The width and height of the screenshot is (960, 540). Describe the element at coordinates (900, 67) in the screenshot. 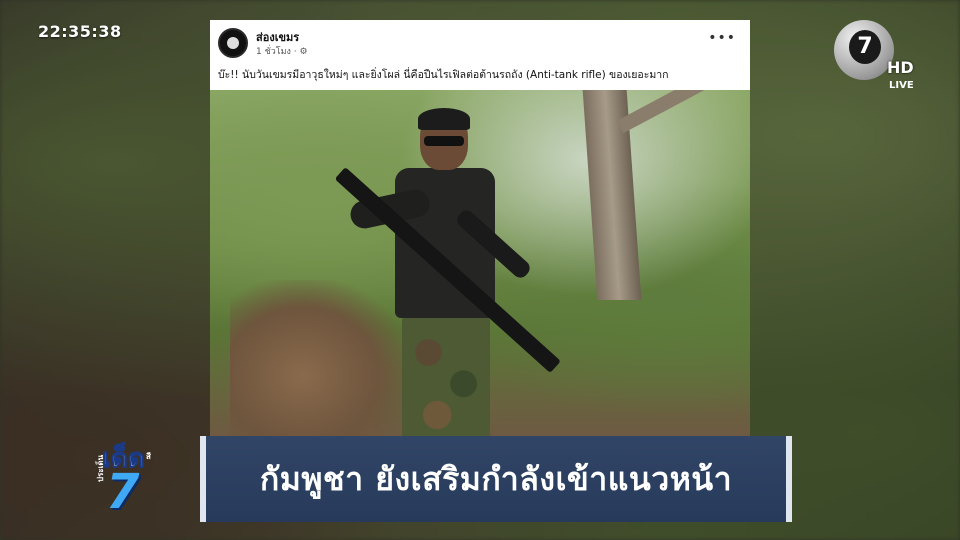

I see `hd-badge: HD` at that location.